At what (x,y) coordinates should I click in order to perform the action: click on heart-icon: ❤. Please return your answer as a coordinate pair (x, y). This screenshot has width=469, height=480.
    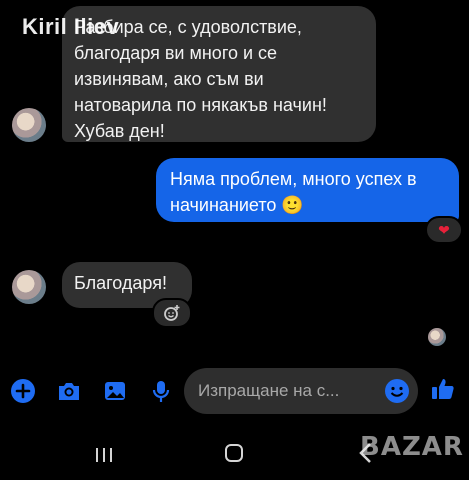
    Looking at the image, I should click on (444, 229).